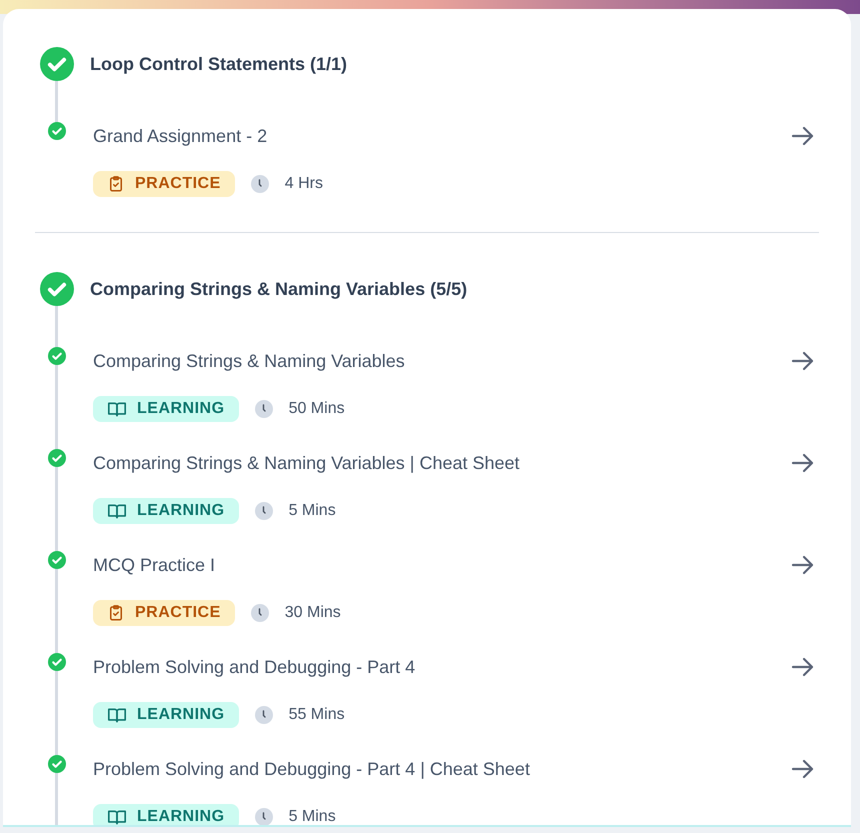 The width and height of the screenshot is (860, 833). What do you see at coordinates (304, 184) in the screenshot?
I see `duration-text: 4 Hrs` at bounding box center [304, 184].